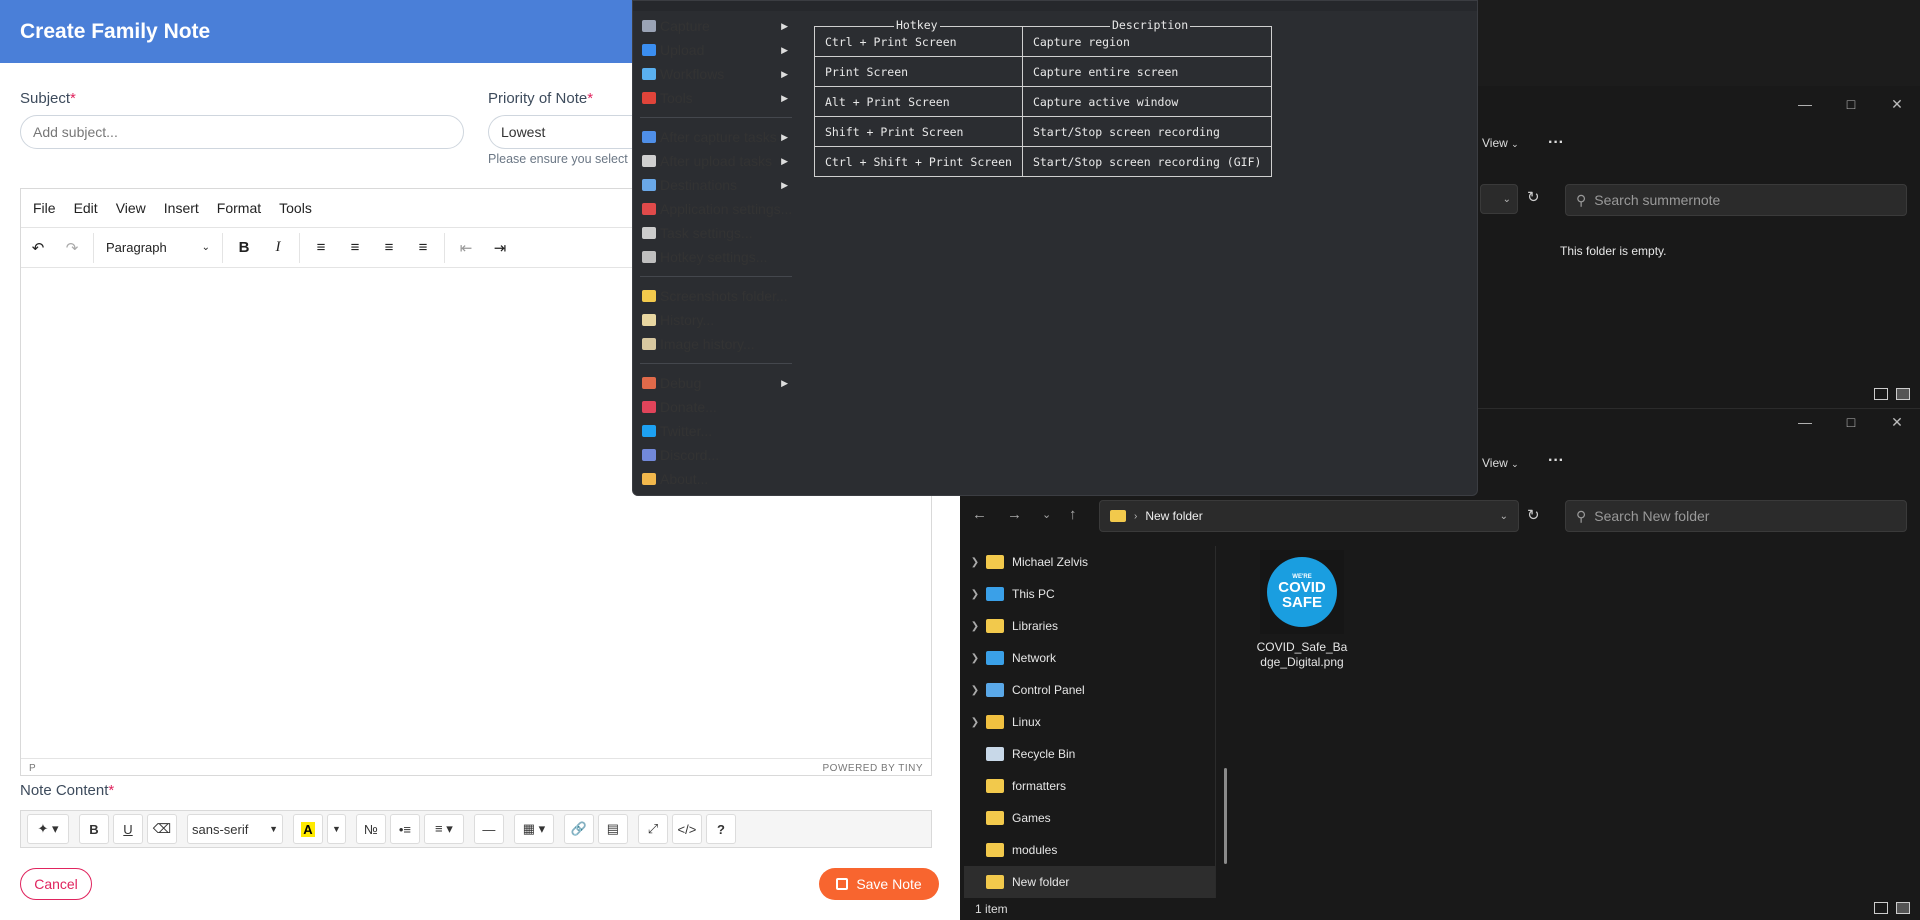 This screenshot has height=920, width=1920. I want to click on chevron-down-icon: ⌄, so click(1504, 516).